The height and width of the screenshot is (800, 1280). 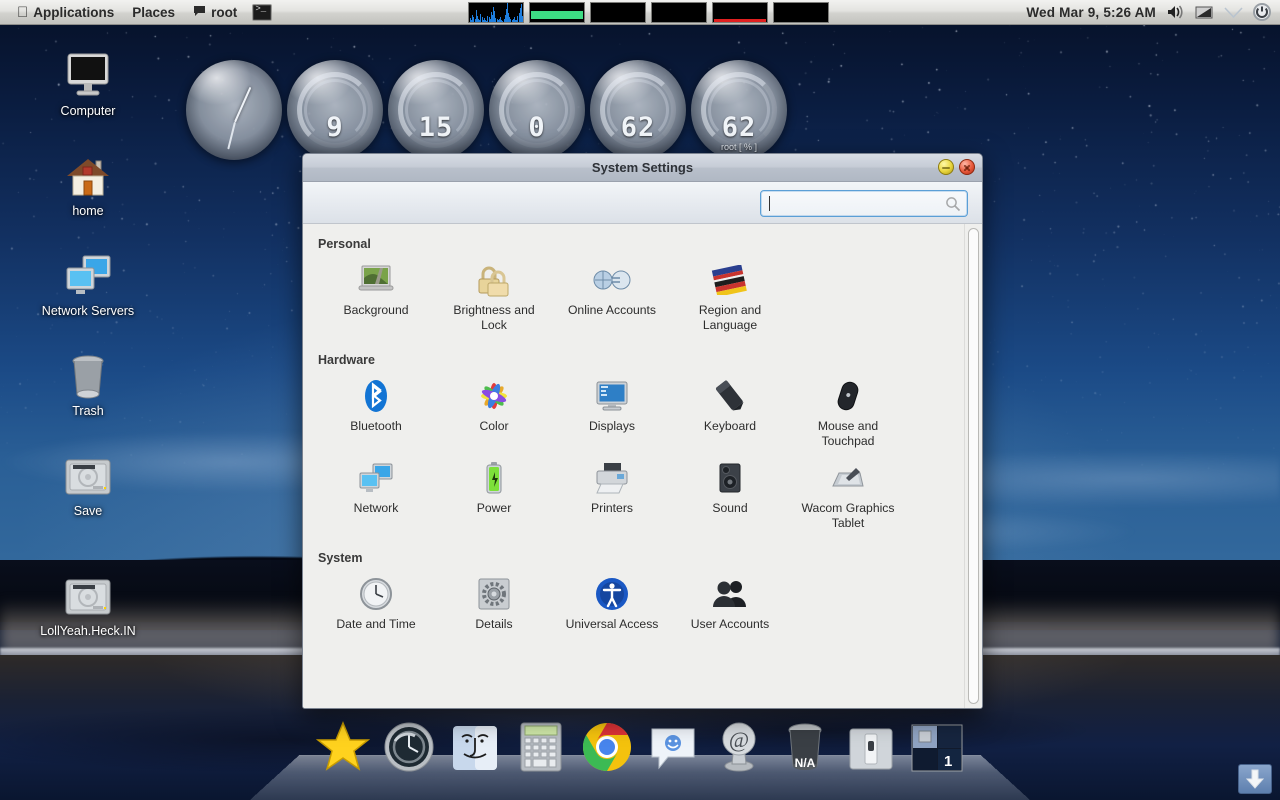 What do you see at coordinates (436, 127) in the screenshot?
I see `gauge-value: 15` at bounding box center [436, 127].